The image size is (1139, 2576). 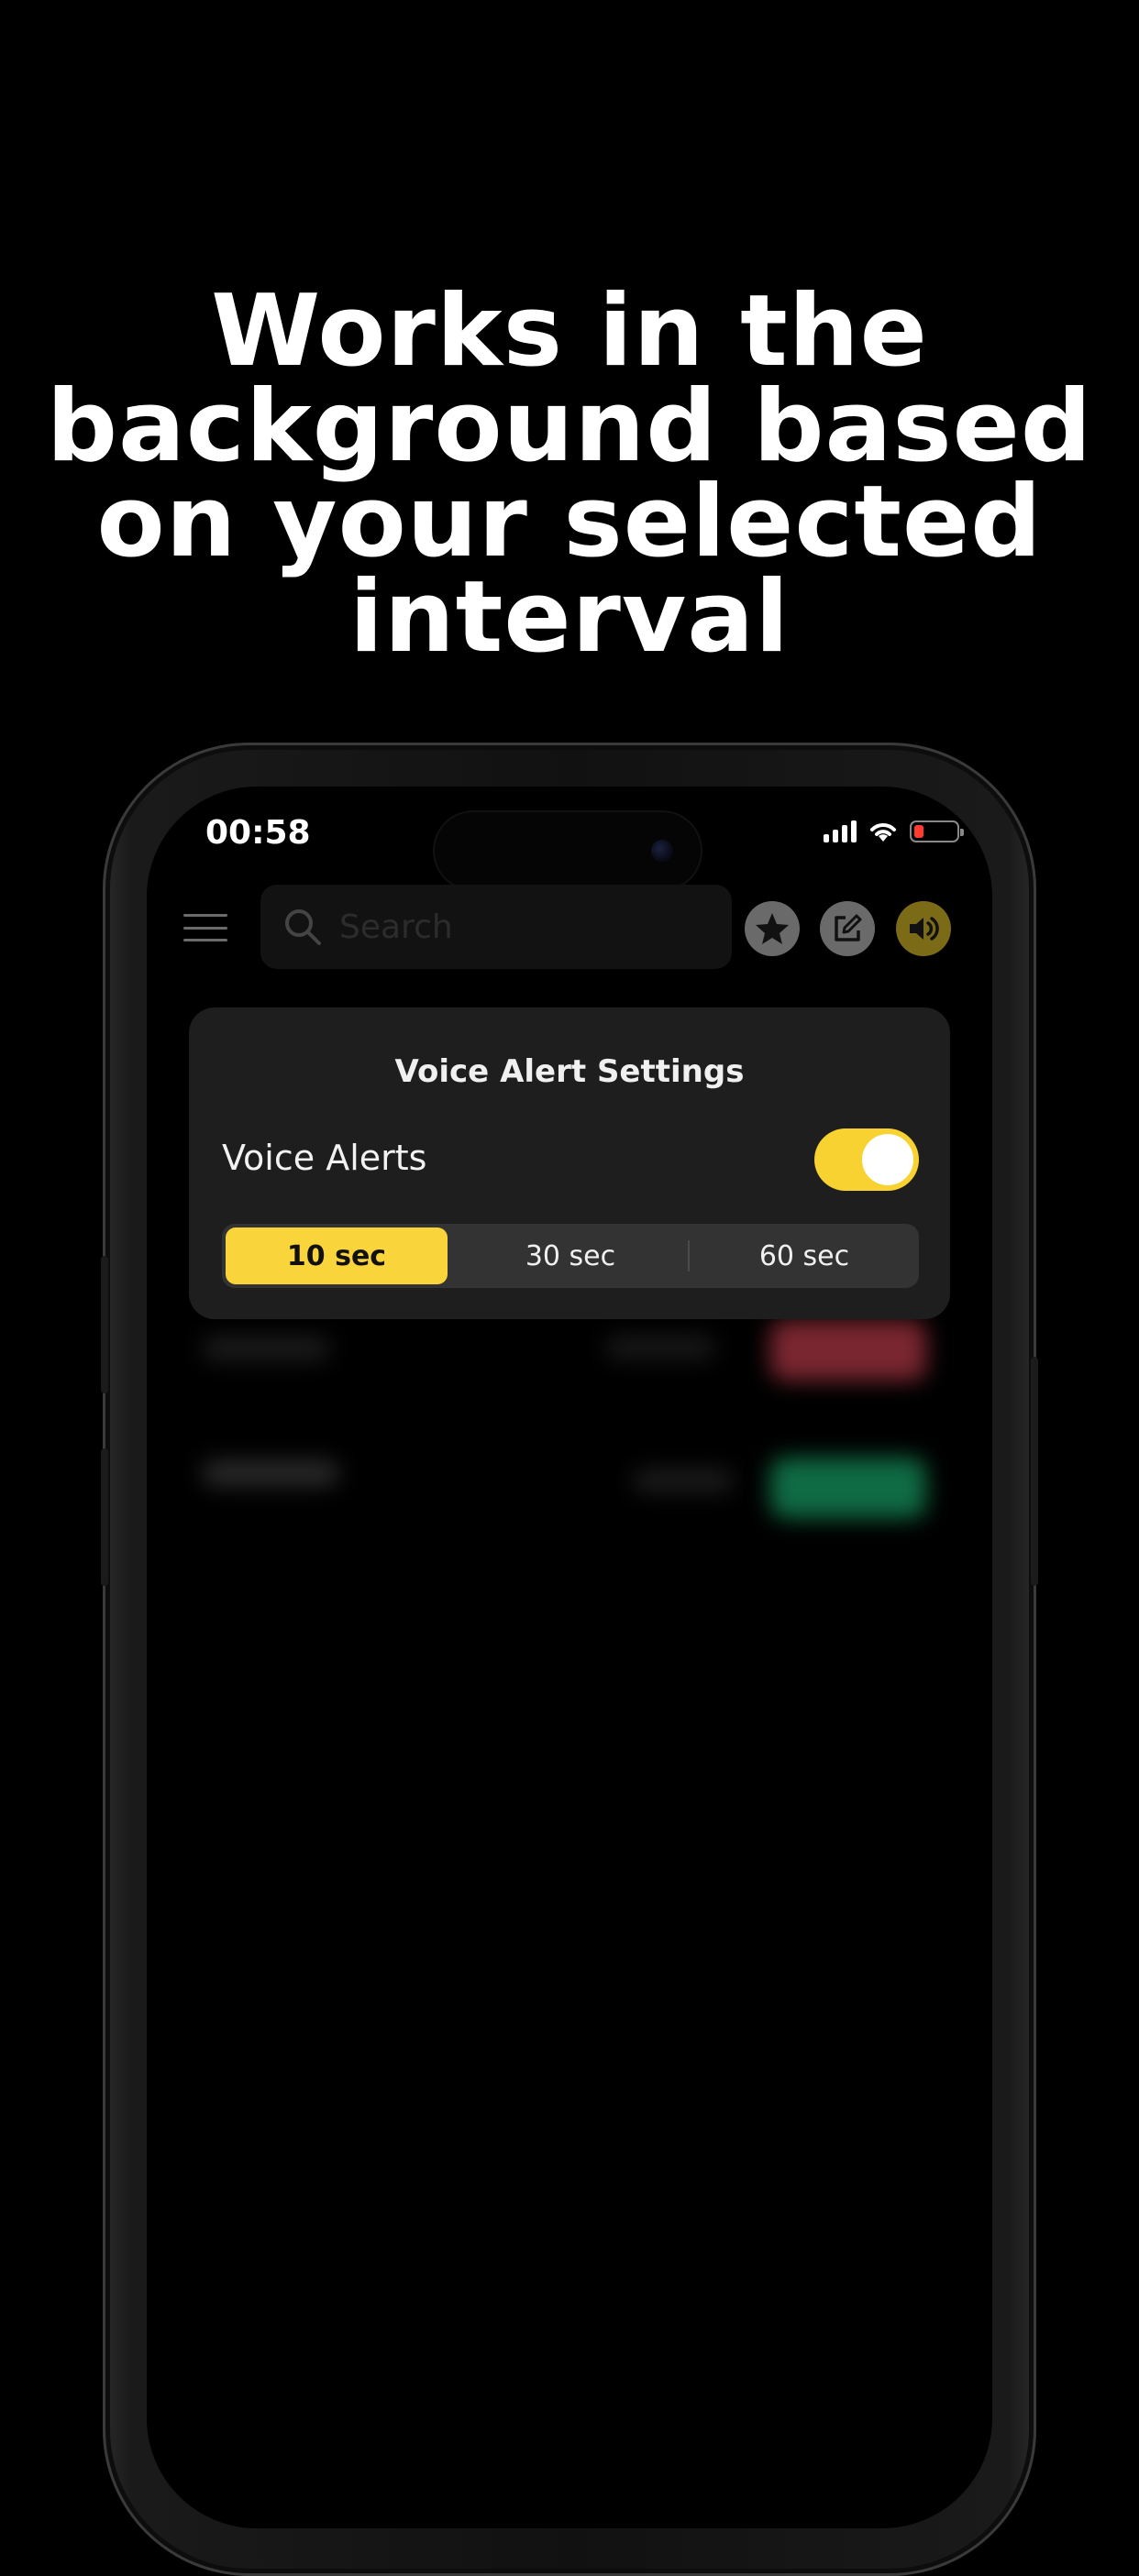 I want to click on voice-alerts-toggle, so click(x=866, y=1159).